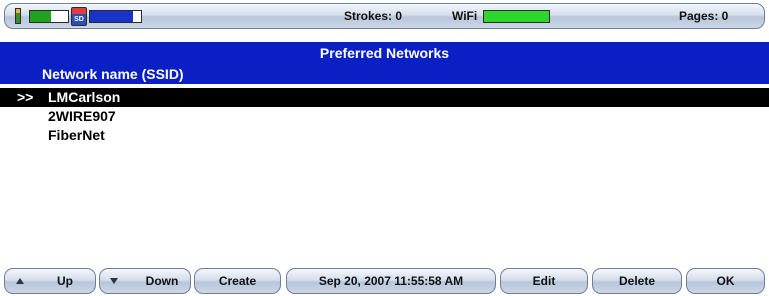  I want to click on strokes-counter: Strokes: 0, so click(373, 16).